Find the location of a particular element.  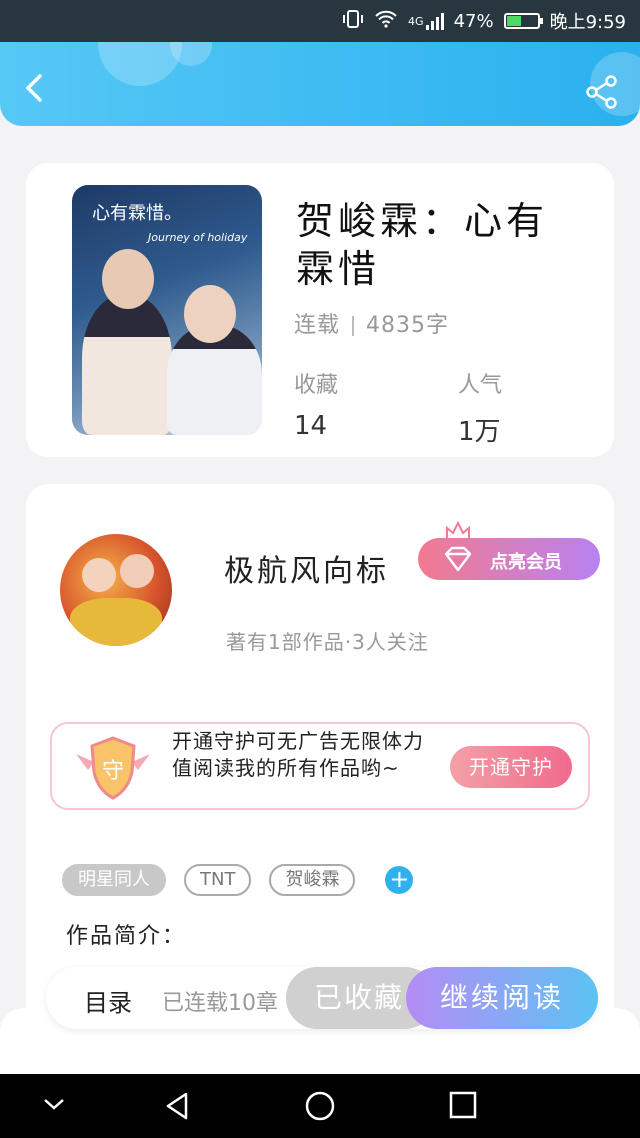

guard-banner: 守 开通守护可无广告无限体力值阅读我的所有作品哟~ 开通守护 is located at coordinates (320, 766).